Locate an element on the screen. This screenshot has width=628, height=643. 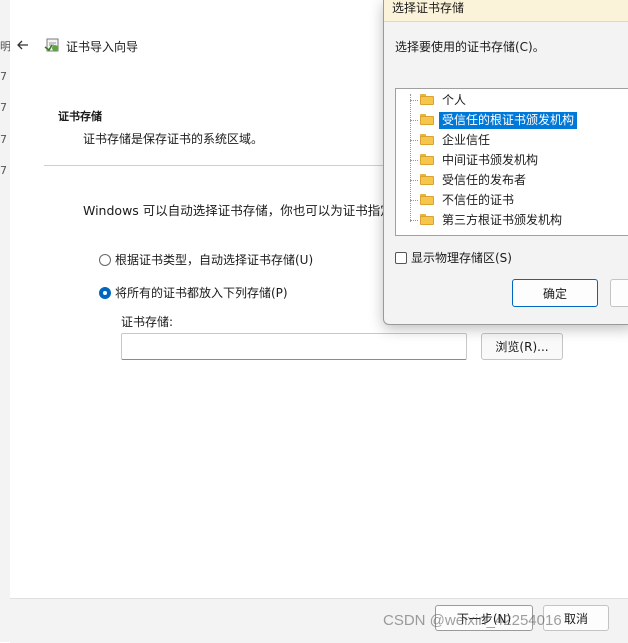
place-in-store-radio is located at coordinates (105, 292).